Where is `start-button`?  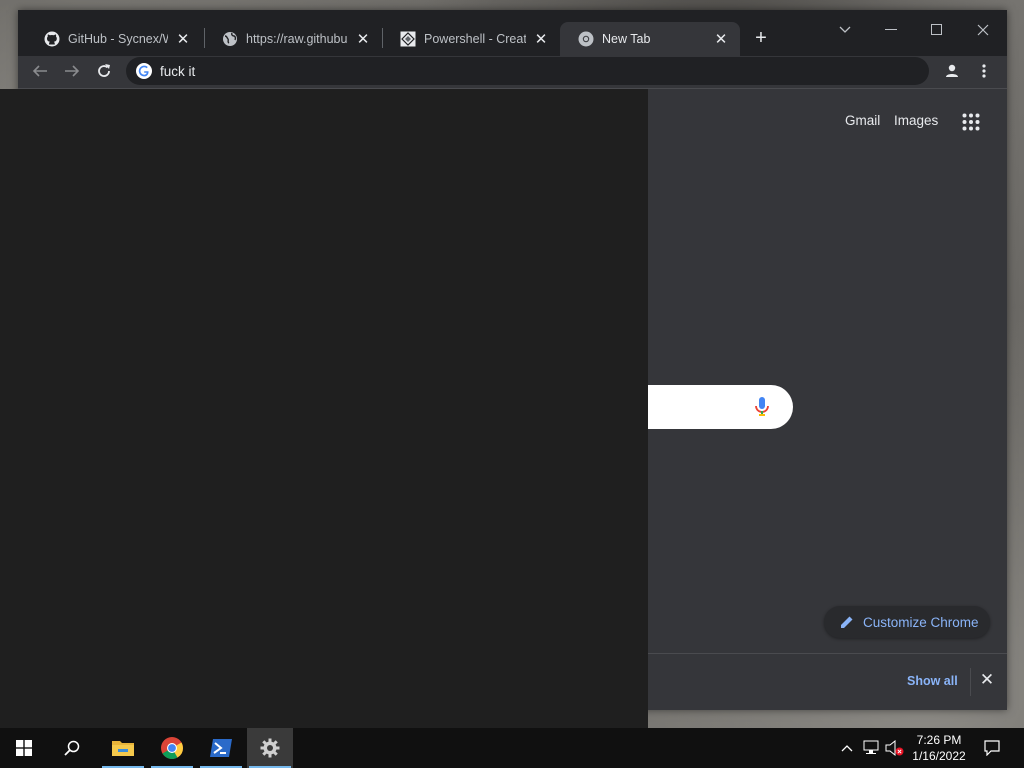 start-button is located at coordinates (24, 748).